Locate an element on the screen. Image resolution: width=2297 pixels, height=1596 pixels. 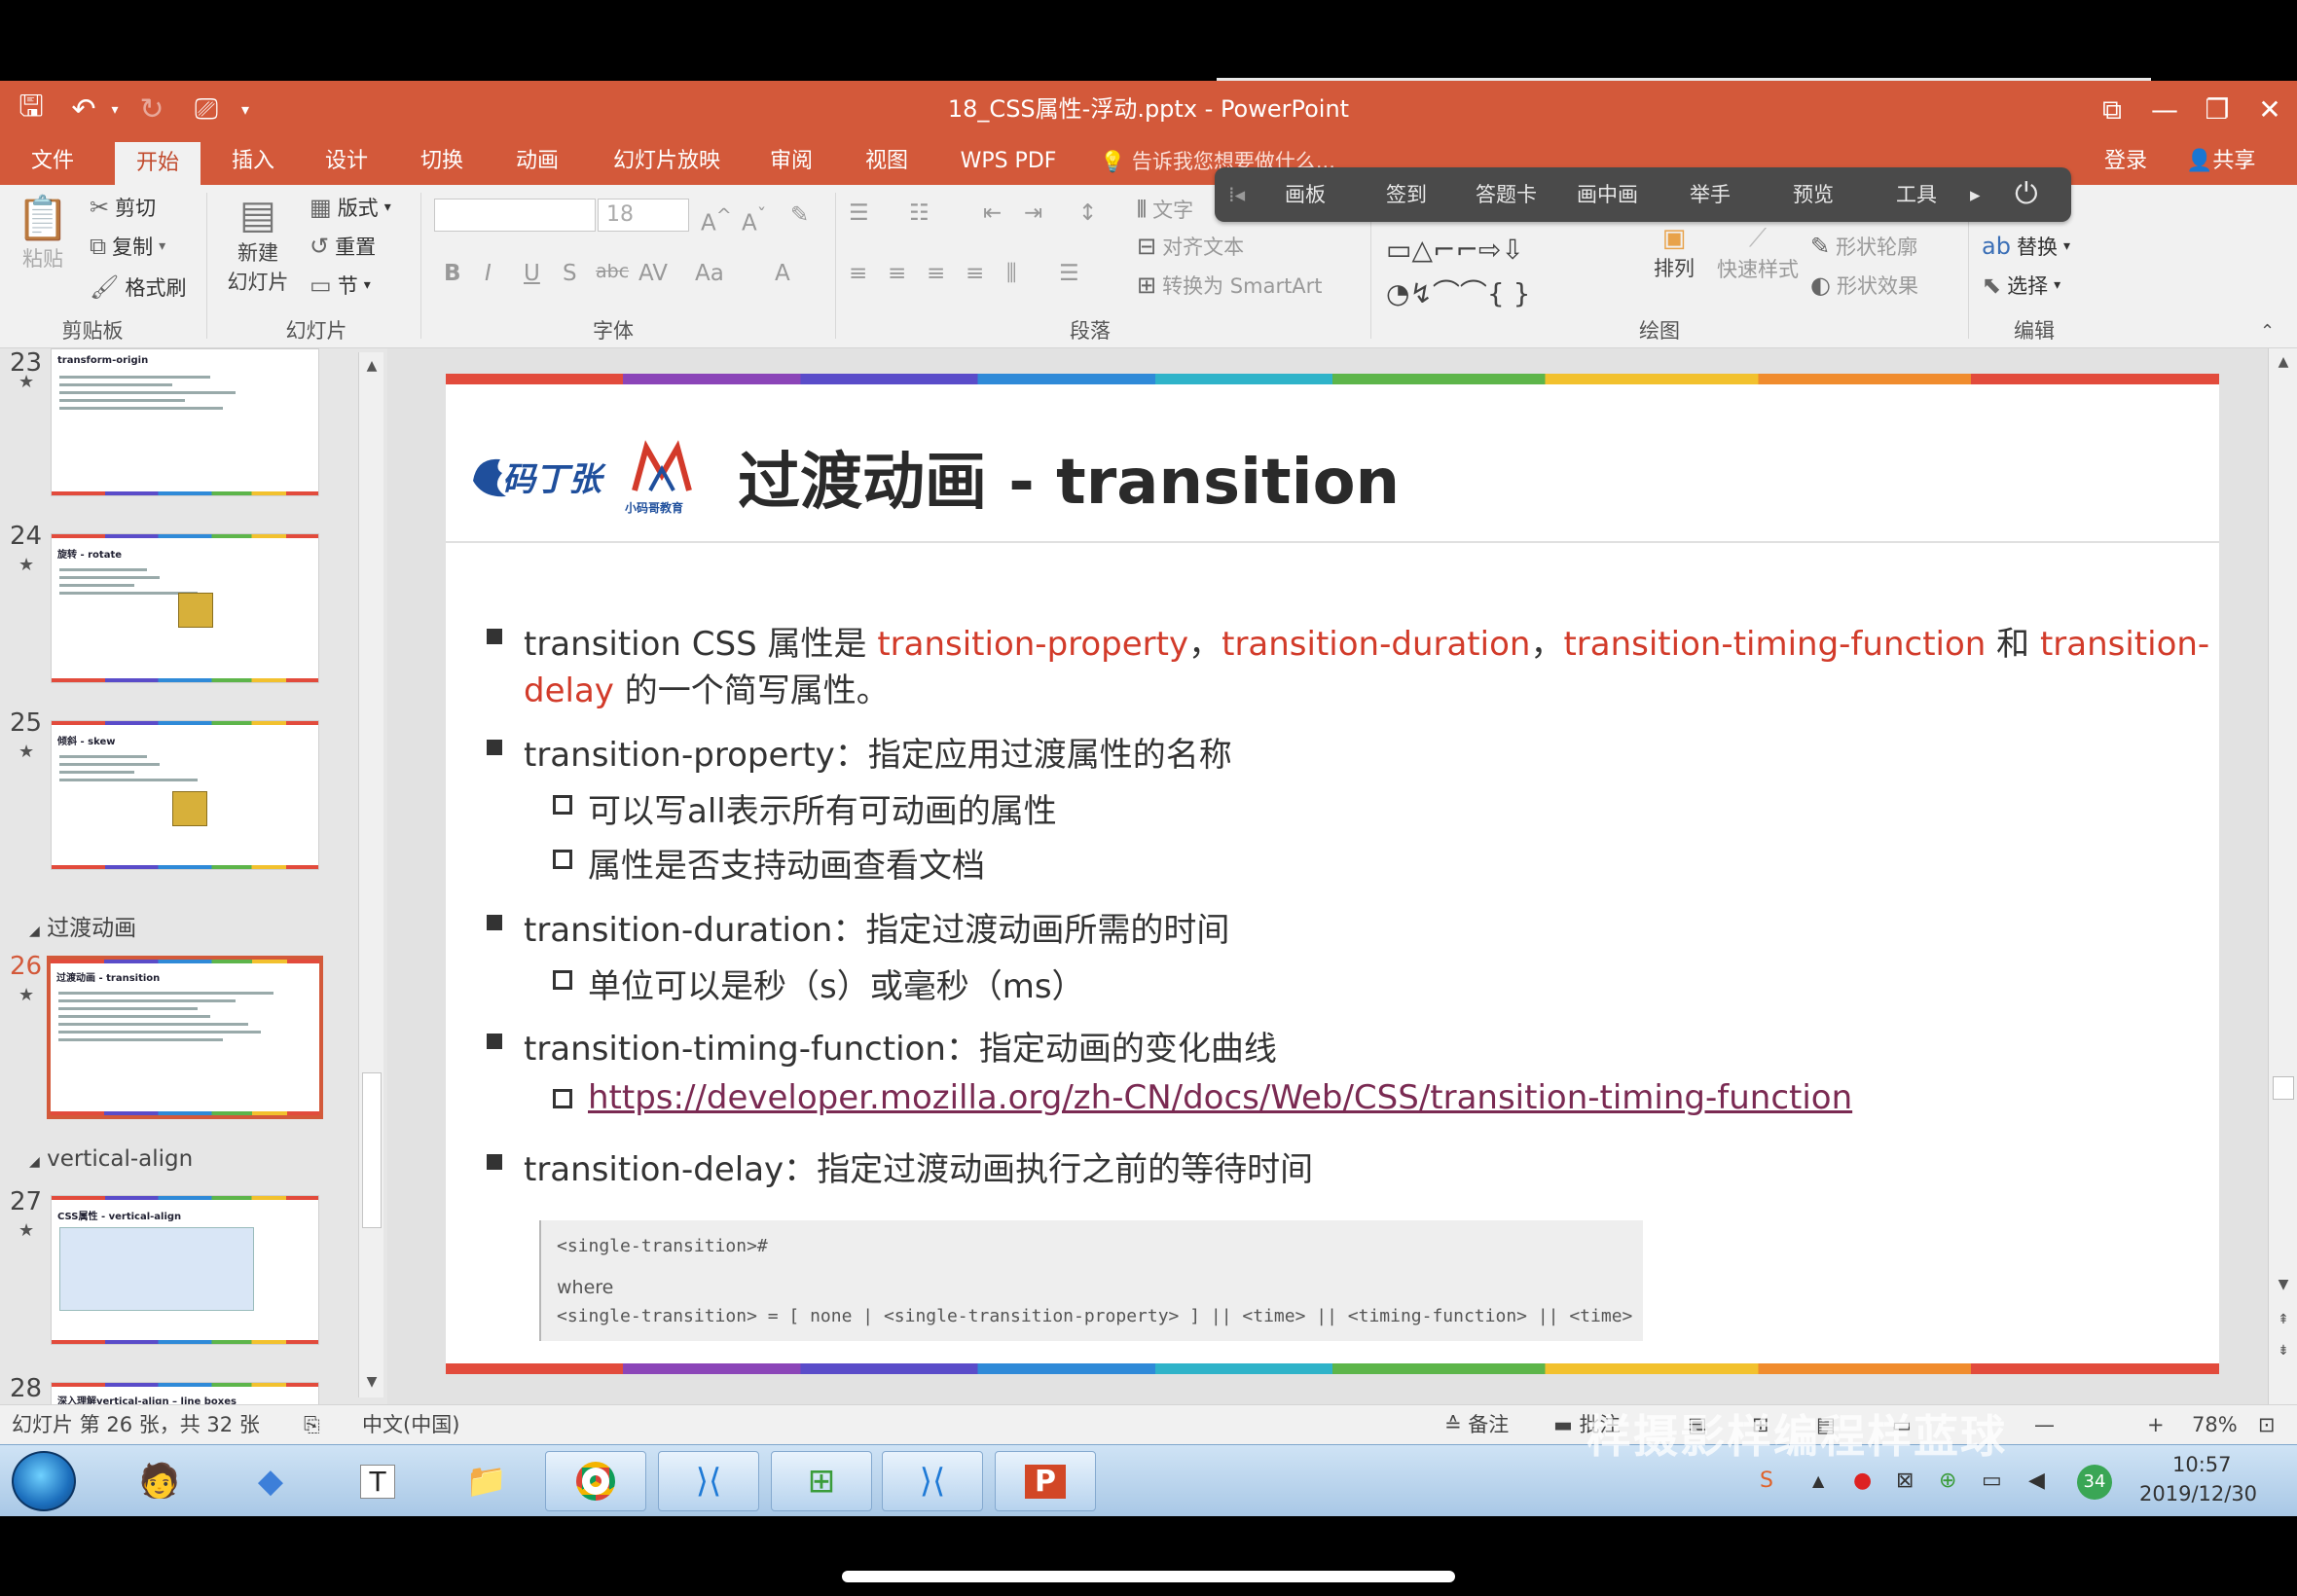
tab-view: 视图 is located at coordinates (887, 161).